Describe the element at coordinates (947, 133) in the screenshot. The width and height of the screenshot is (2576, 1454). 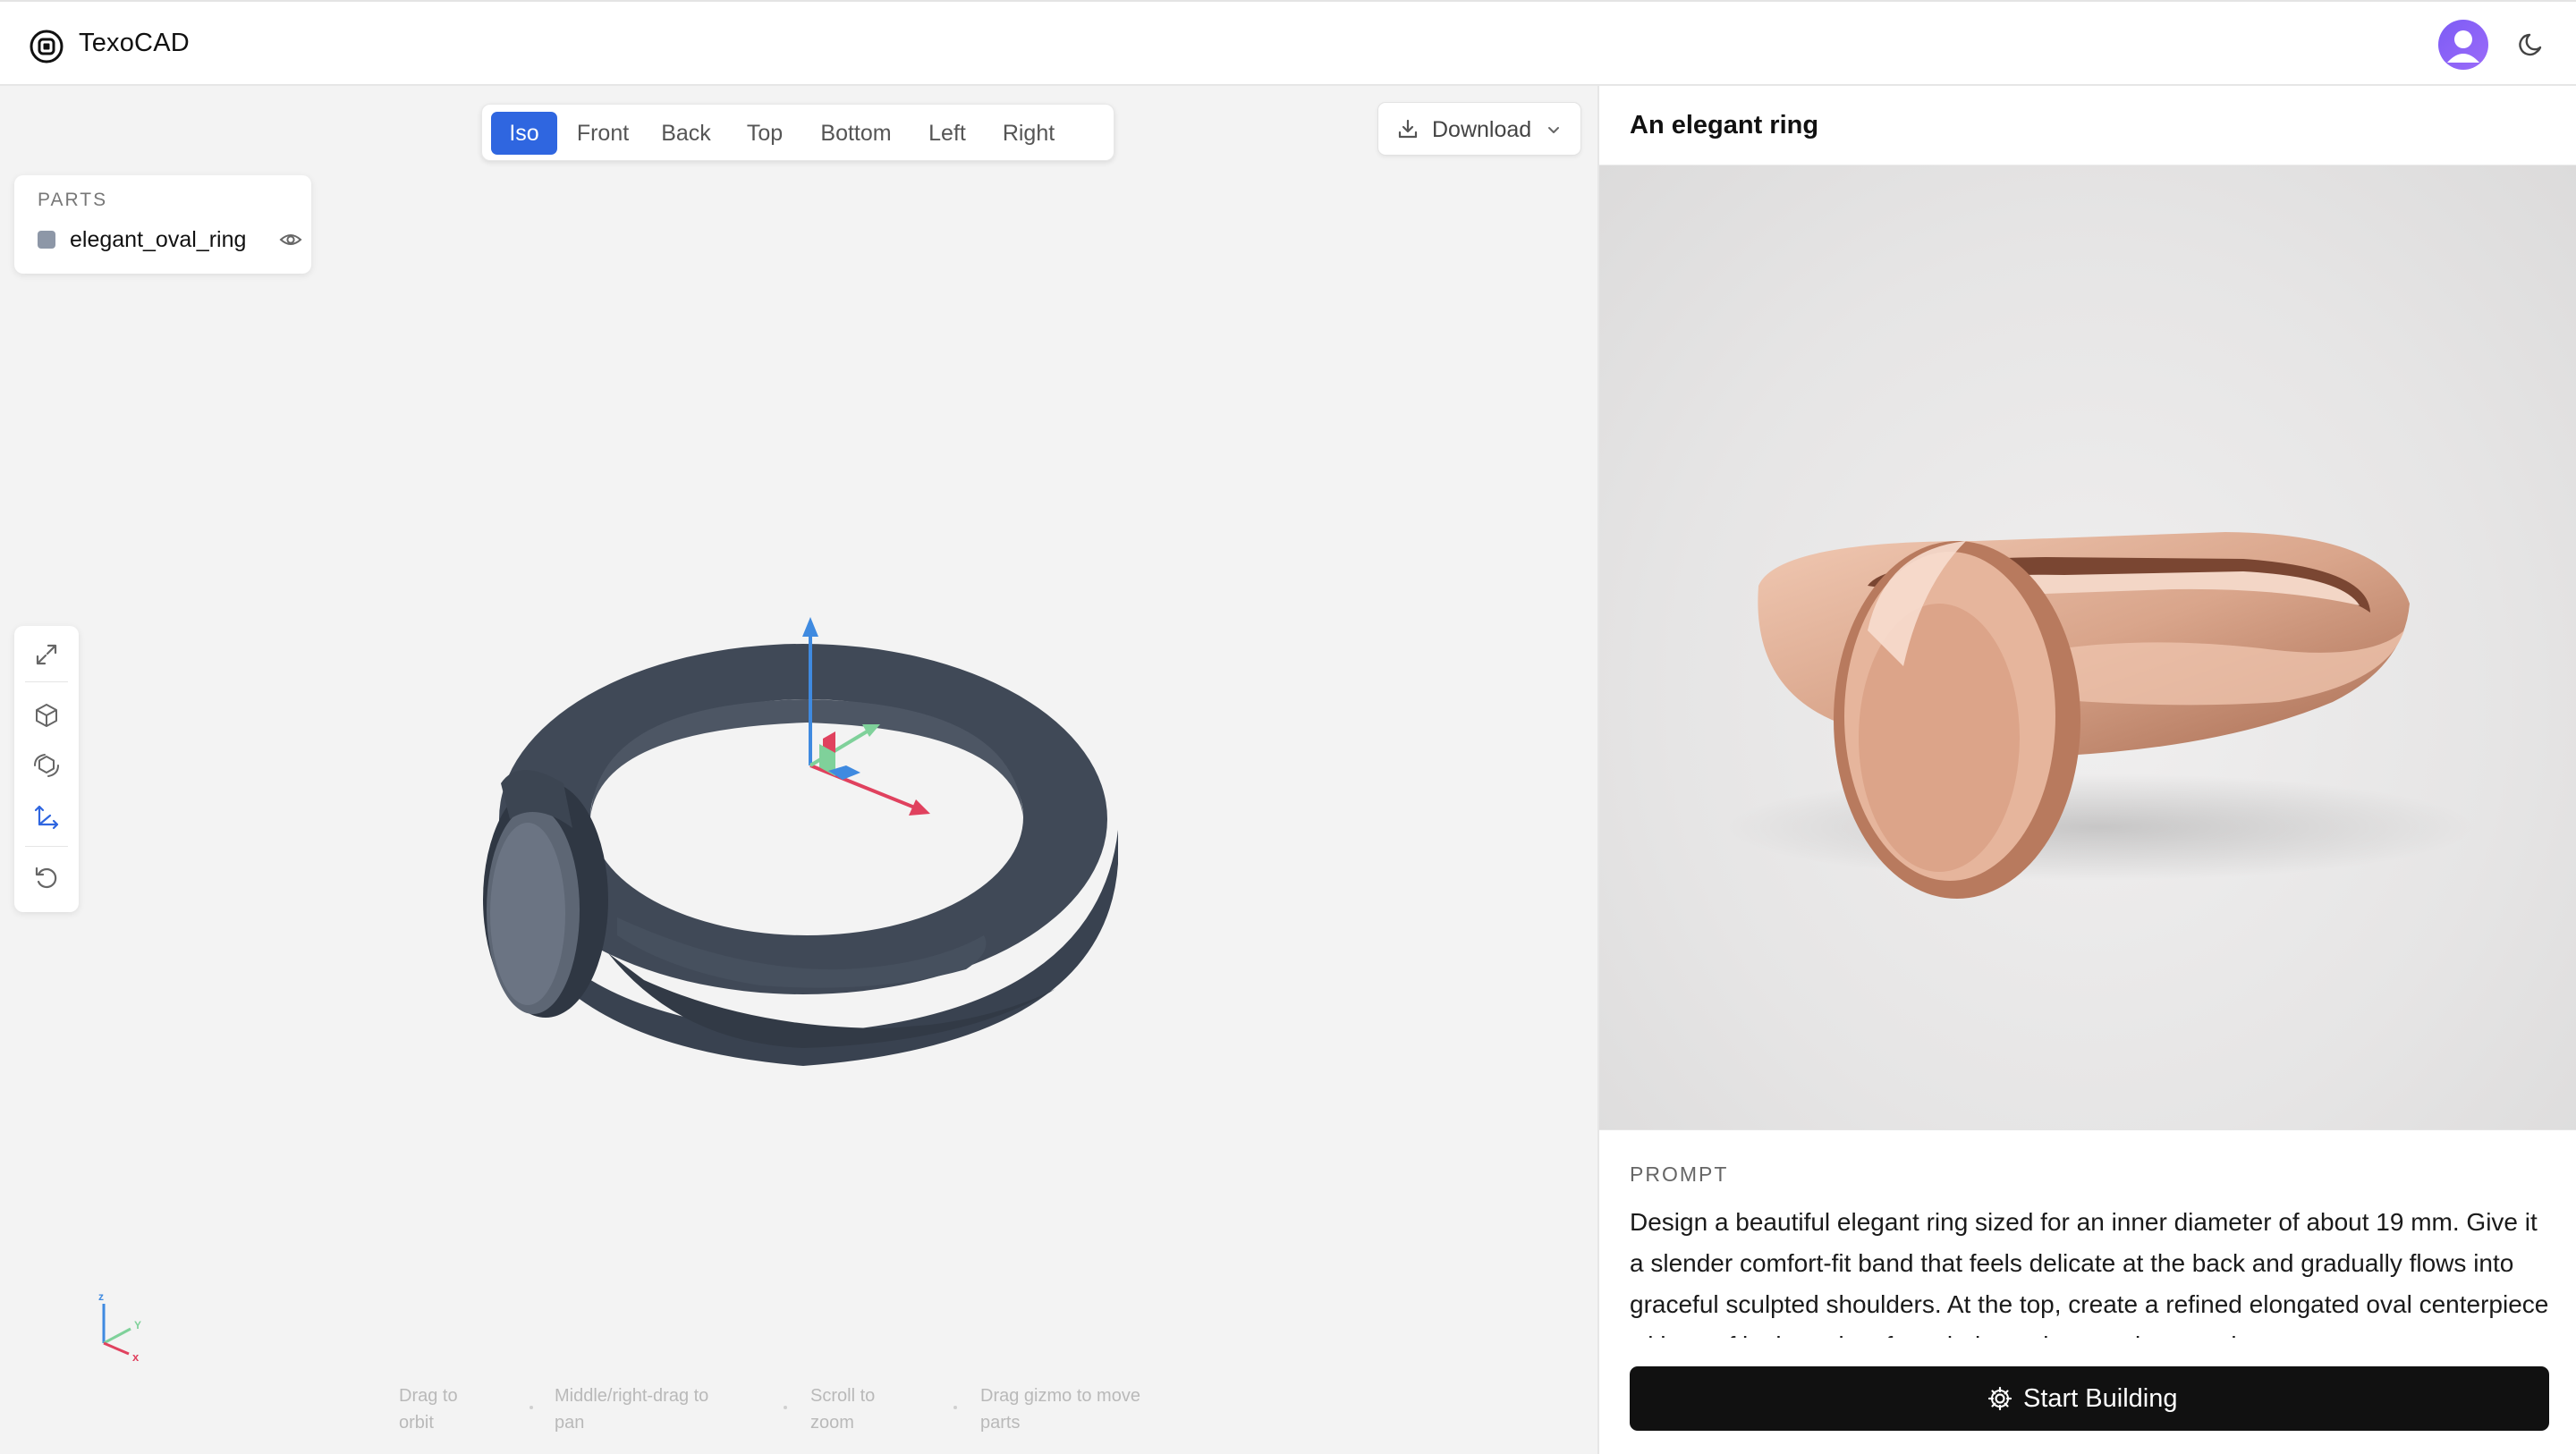
I see `tab-left: Left` at that location.